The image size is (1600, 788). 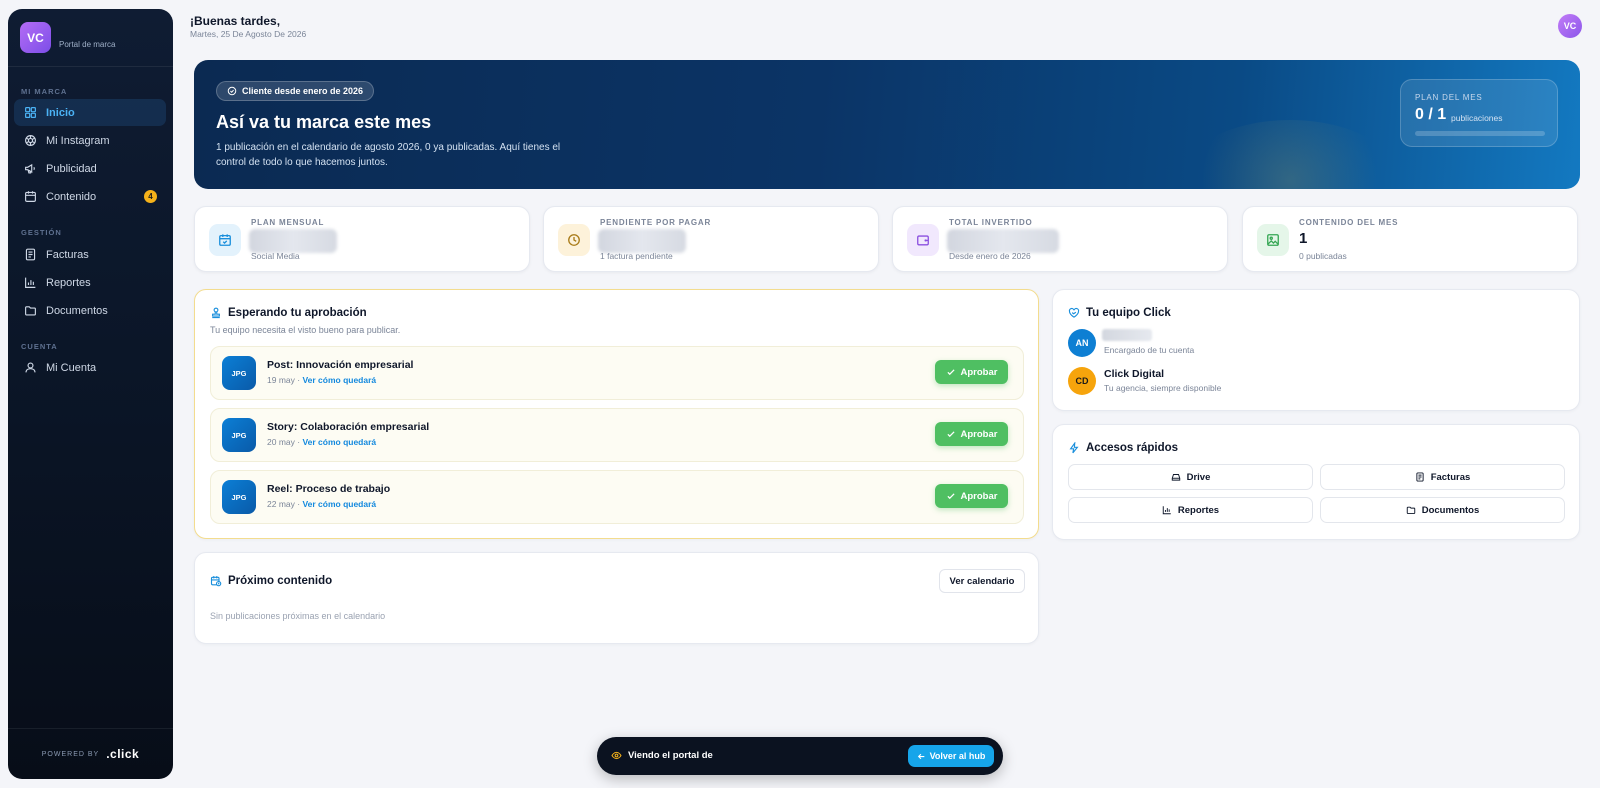 I want to click on client-since-pill: Cliente desde enero de 2026, so click(x=295, y=91).